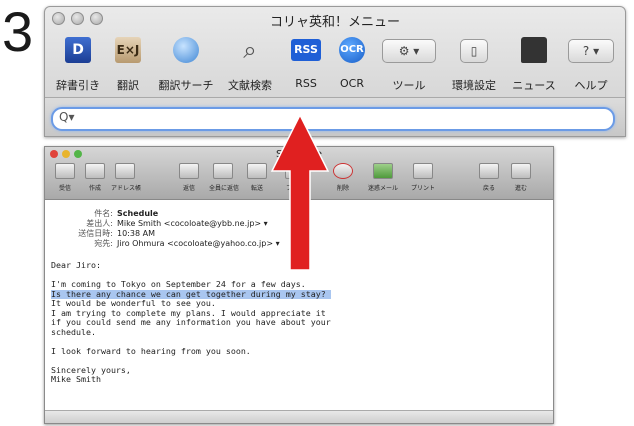 The width and height of the screenshot is (634, 426). I want to click on doc-search-button: ⌕ 文献検索, so click(250, 64).